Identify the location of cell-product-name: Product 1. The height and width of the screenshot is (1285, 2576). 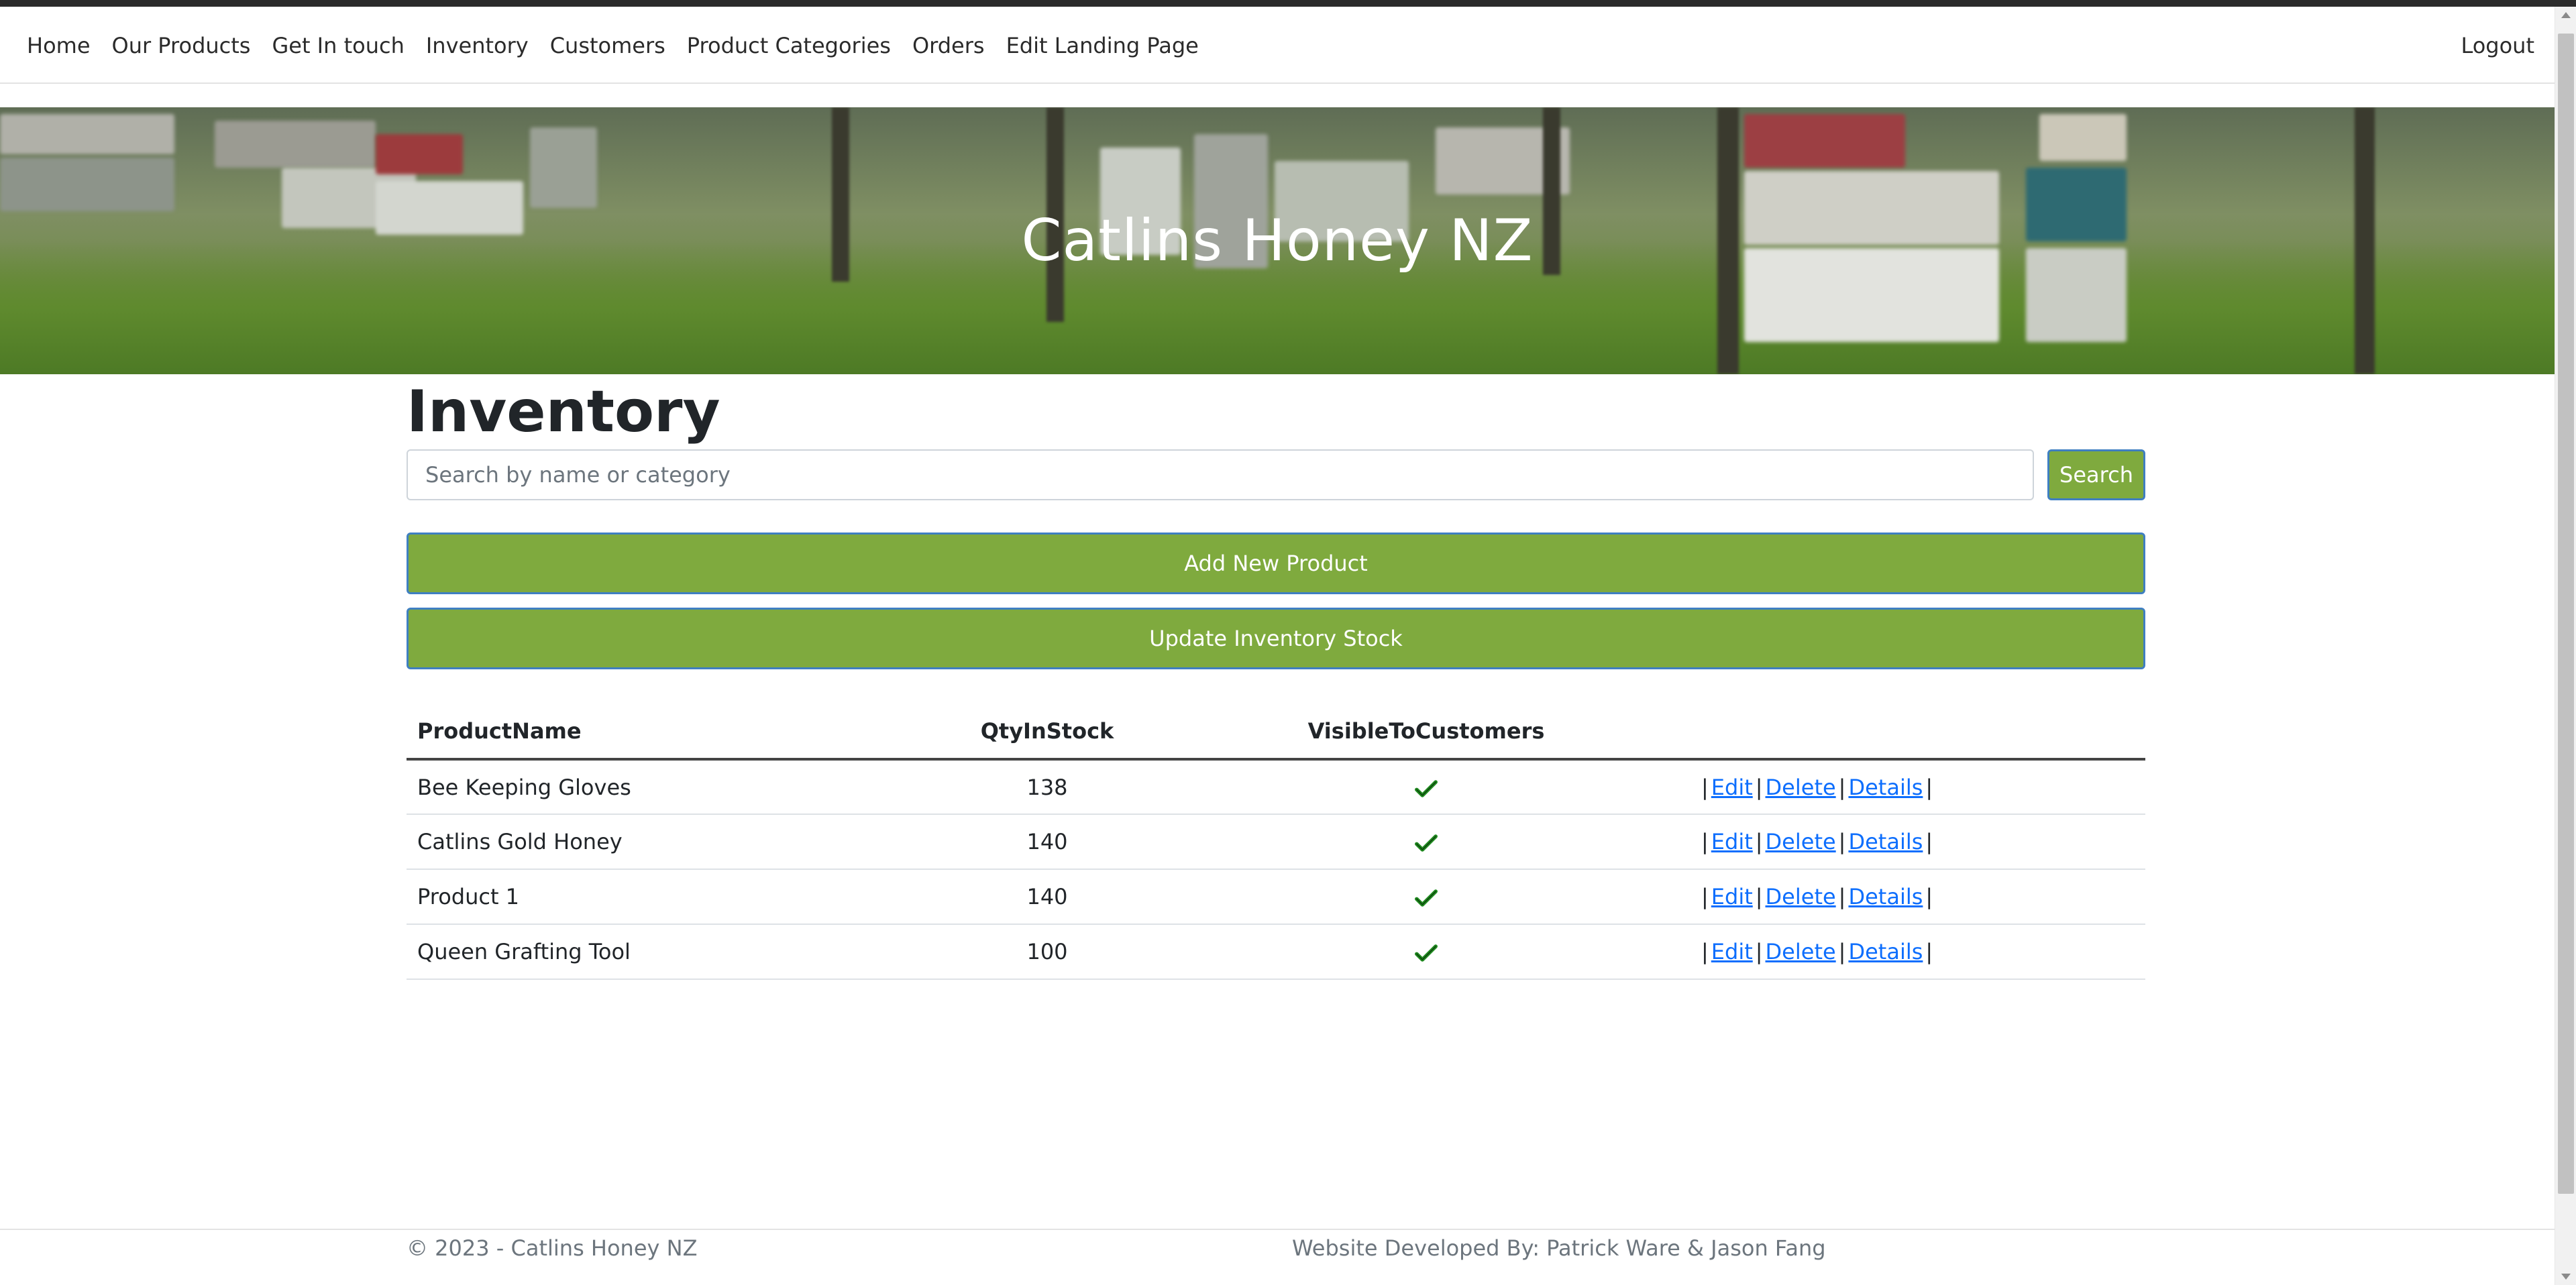
(668, 897).